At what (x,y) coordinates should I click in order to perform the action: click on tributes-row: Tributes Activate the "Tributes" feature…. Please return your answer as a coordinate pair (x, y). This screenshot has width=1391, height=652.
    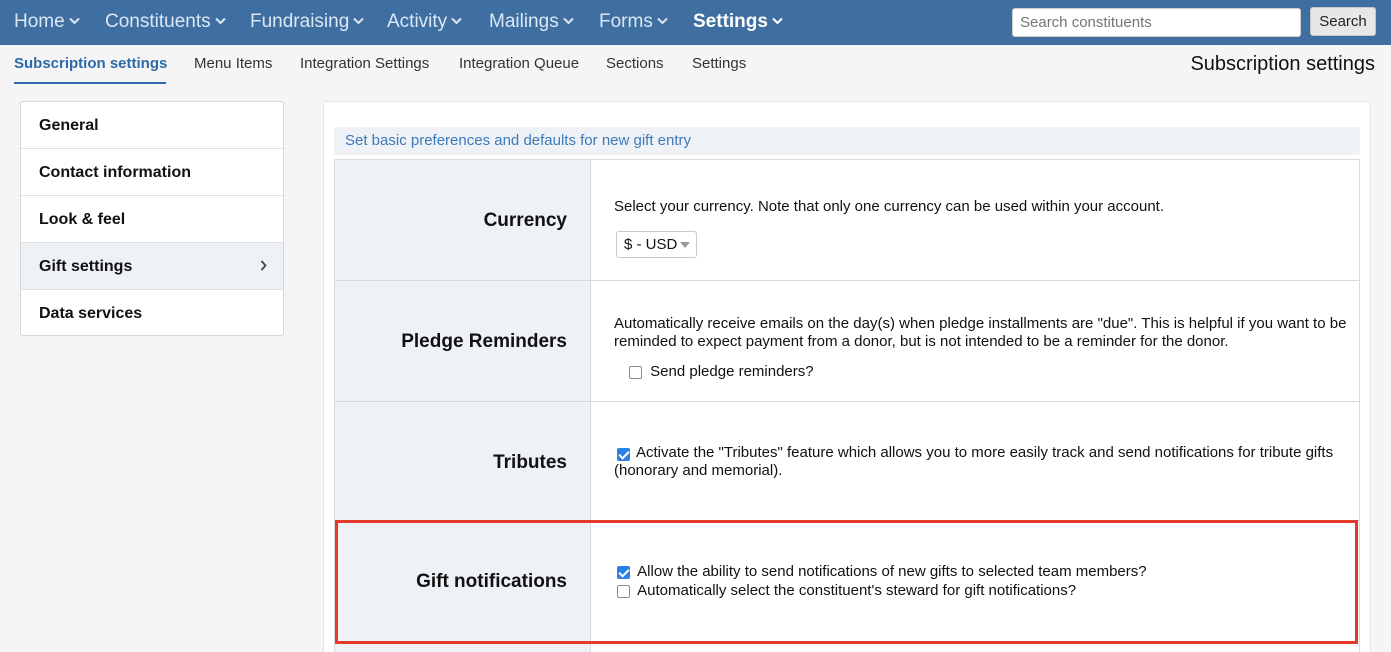
    Looking at the image, I should click on (847, 460).